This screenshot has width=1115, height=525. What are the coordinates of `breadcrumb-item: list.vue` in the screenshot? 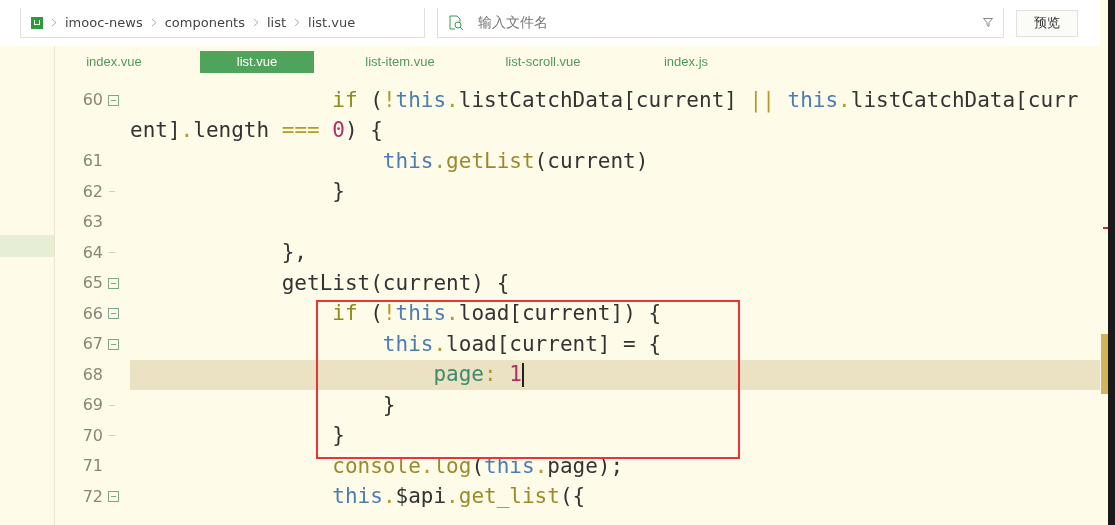 It's located at (332, 22).